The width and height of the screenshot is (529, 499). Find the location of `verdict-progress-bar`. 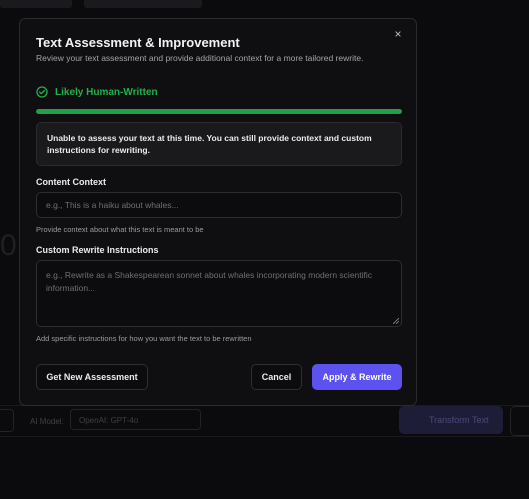

verdict-progress-bar is located at coordinates (219, 111).